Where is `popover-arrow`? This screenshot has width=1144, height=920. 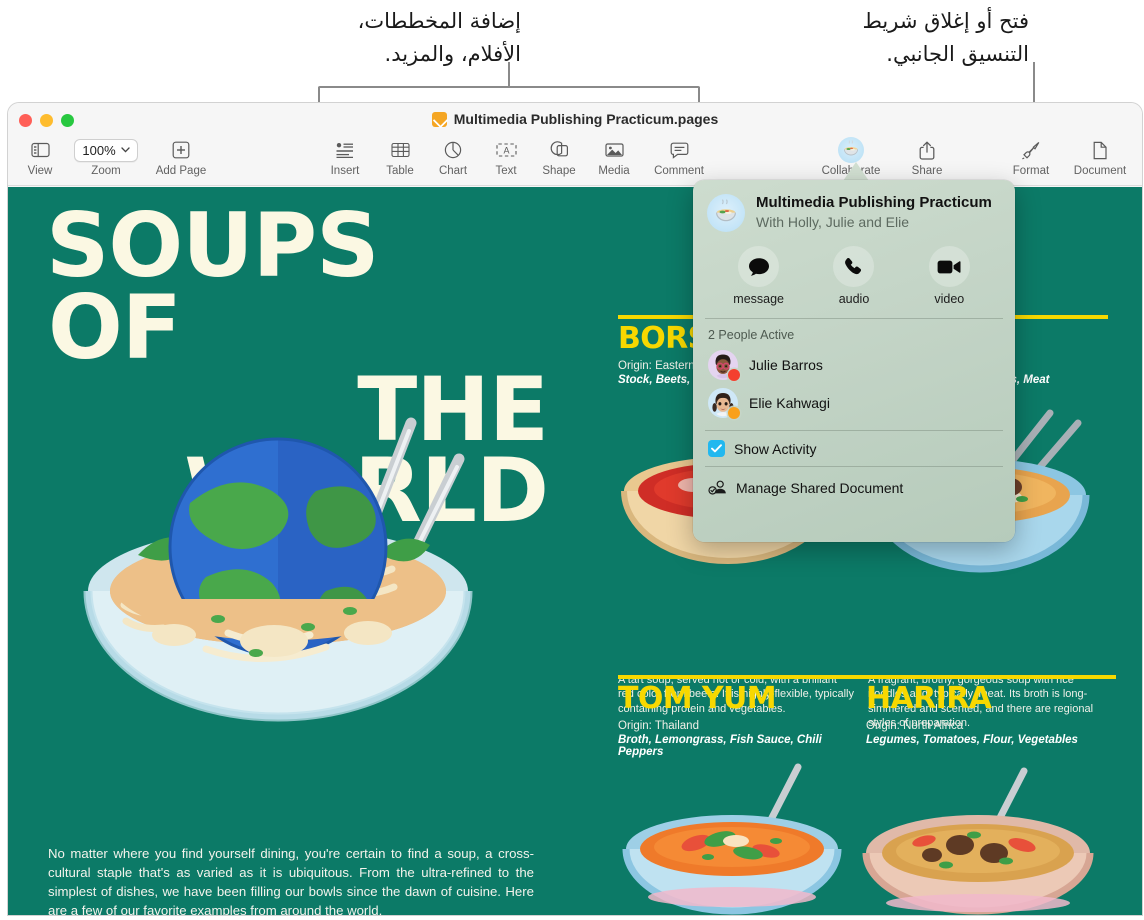 popover-arrow is located at coordinates (856, 171).